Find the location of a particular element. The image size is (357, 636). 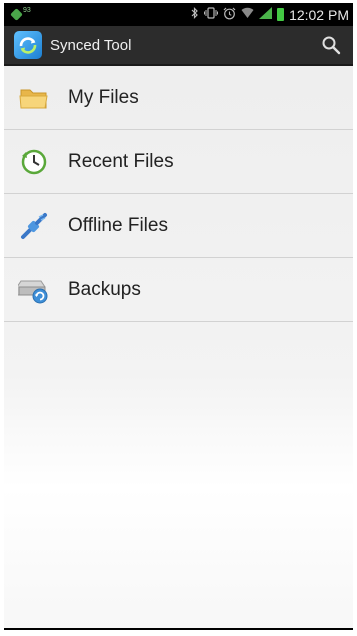

backup-icon is located at coordinates (34, 290).